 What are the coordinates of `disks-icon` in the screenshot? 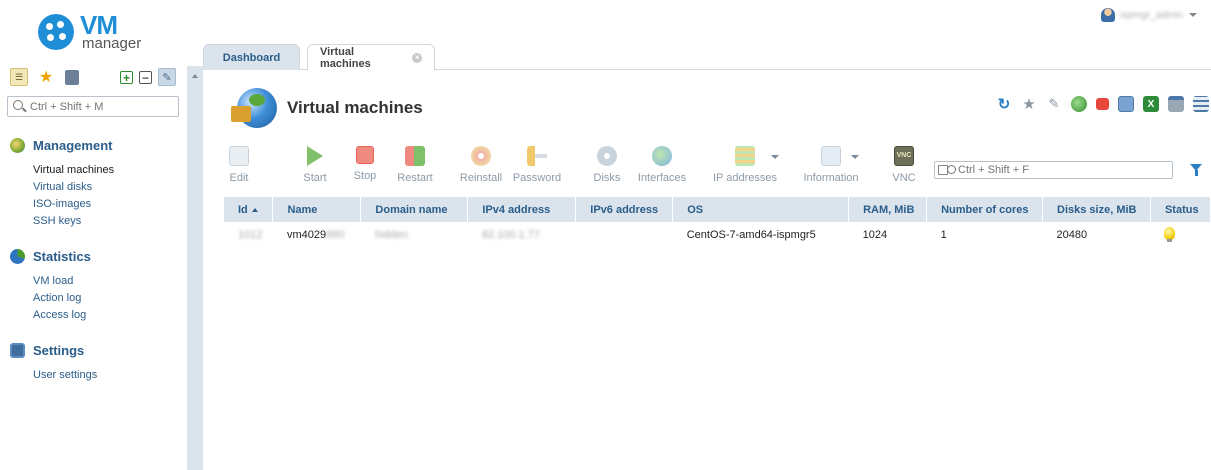 It's located at (607, 156).